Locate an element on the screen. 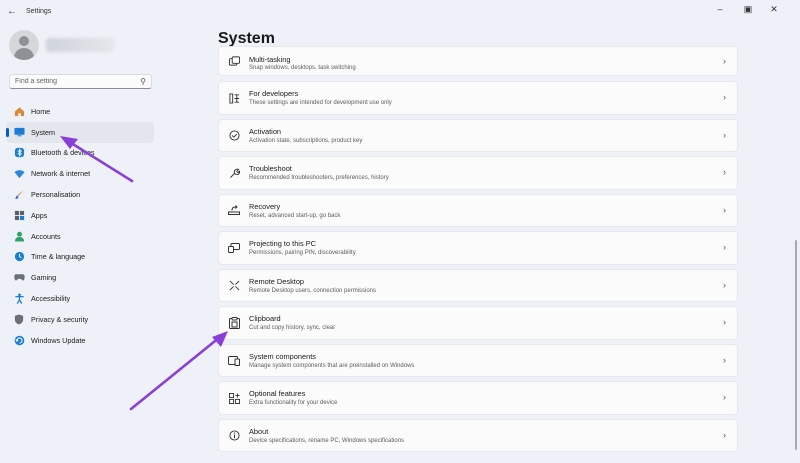 Image resolution: width=800 pixels, height=463 pixels. accessibility-icon is located at coordinates (19, 299).